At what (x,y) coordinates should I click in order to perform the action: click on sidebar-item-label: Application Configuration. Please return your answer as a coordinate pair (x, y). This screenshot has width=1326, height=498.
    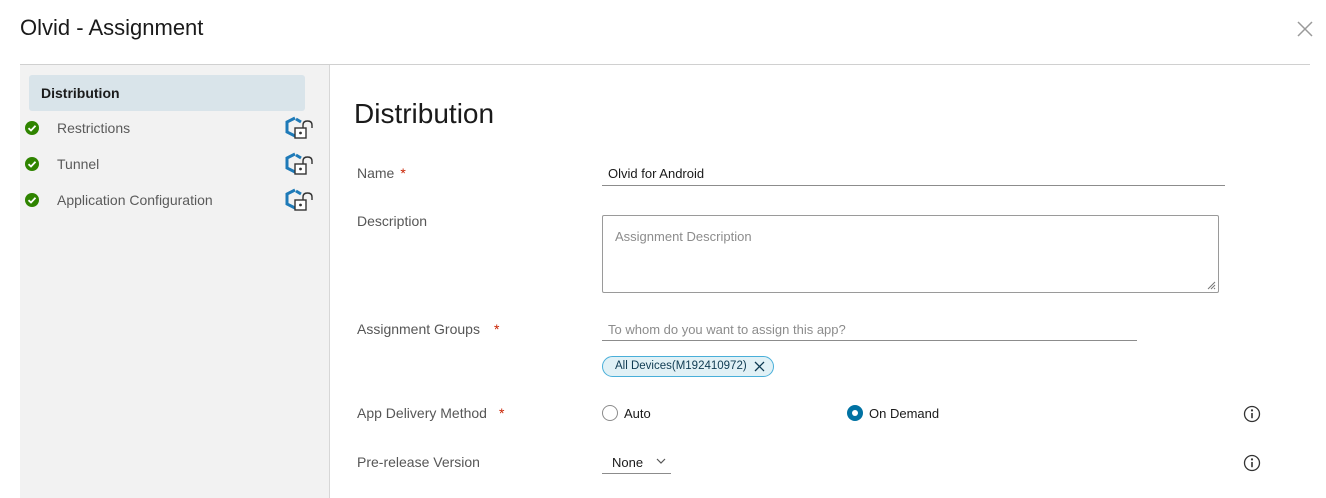
    Looking at the image, I should click on (135, 200).